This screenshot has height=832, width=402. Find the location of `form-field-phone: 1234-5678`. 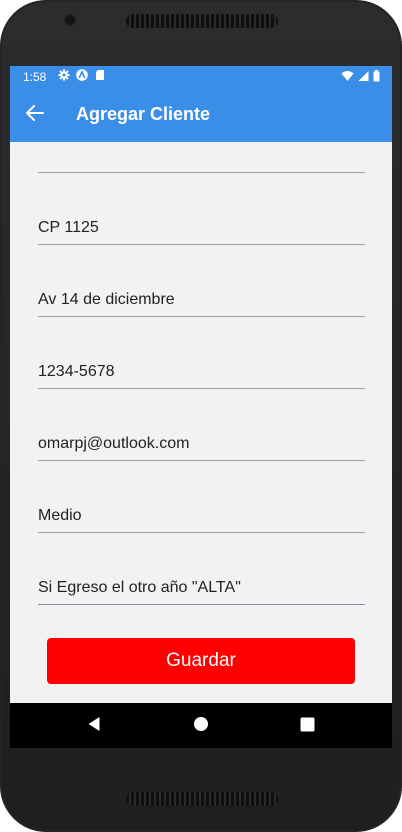

form-field-phone: 1234-5678 is located at coordinates (201, 373).